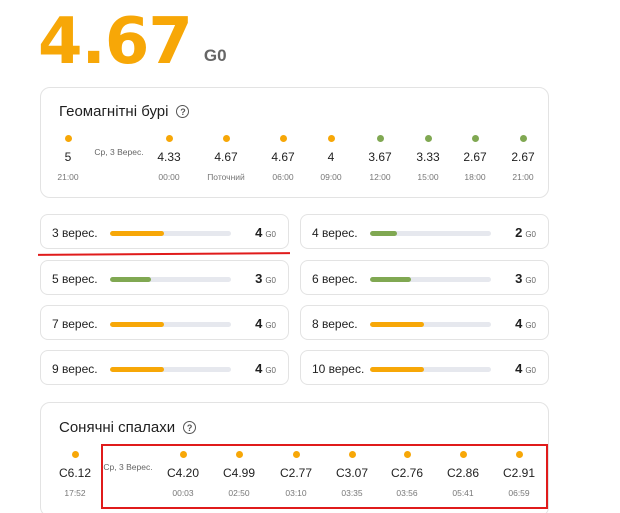  I want to click on geomagnetic-storms-title: Геомагнітні бурі ?, so click(124, 111).